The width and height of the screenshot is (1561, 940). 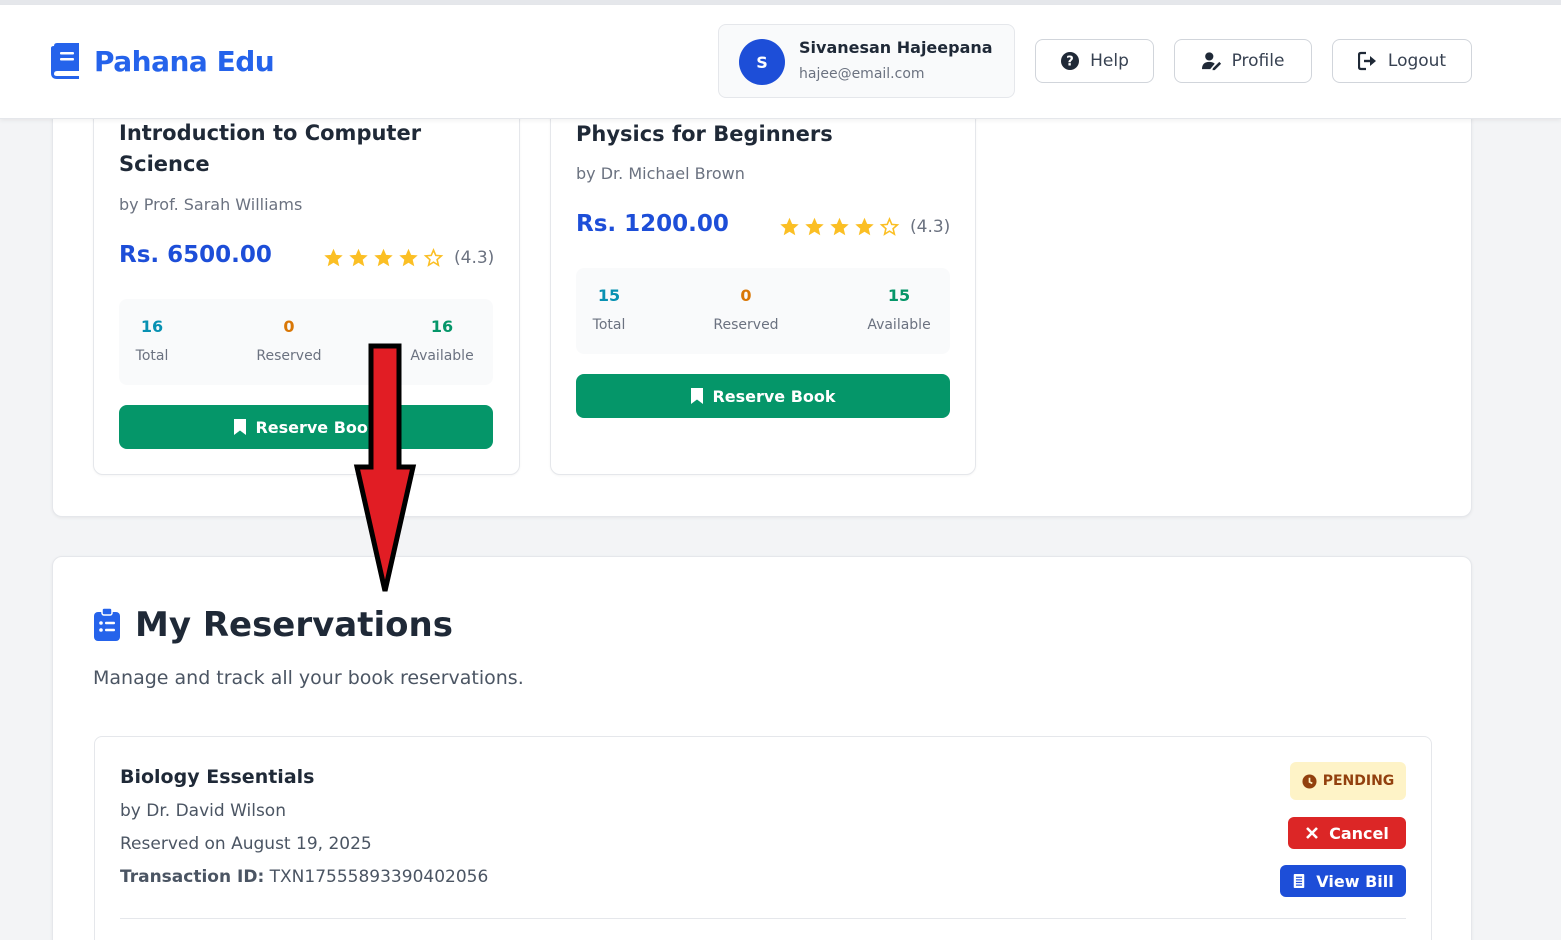 I want to click on view-bill-button: View Bill, so click(x=1343, y=881).